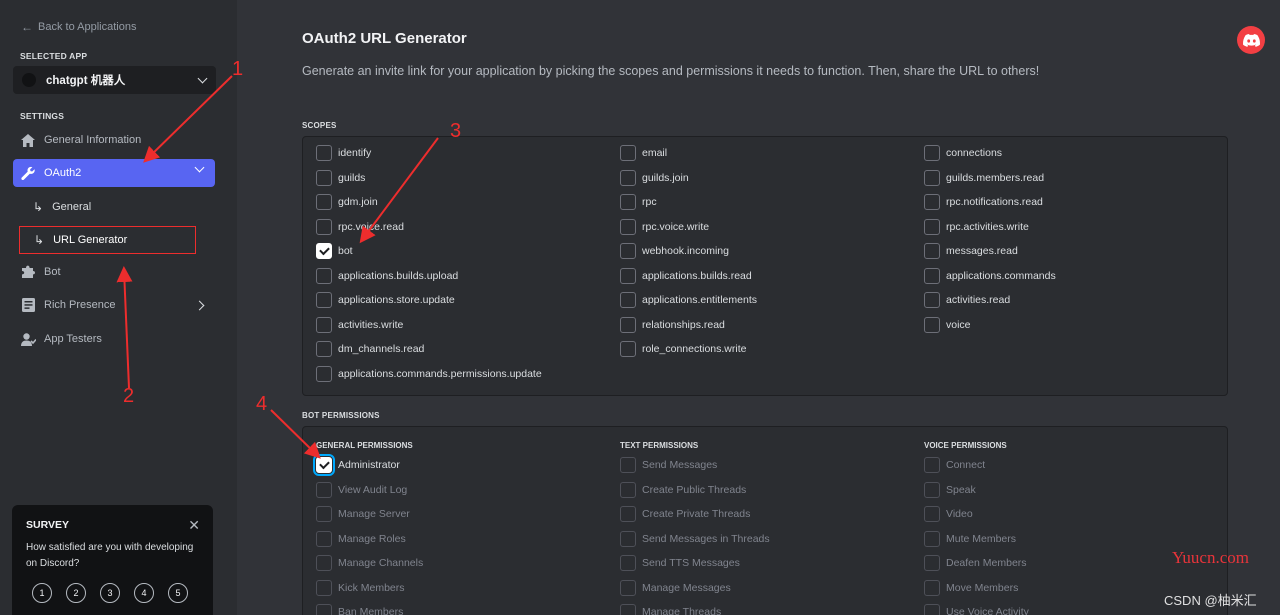 The height and width of the screenshot is (615, 1280). Describe the element at coordinates (668, 465) in the screenshot. I see `permission-checkbox-send-messages: Send Messages` at that location.